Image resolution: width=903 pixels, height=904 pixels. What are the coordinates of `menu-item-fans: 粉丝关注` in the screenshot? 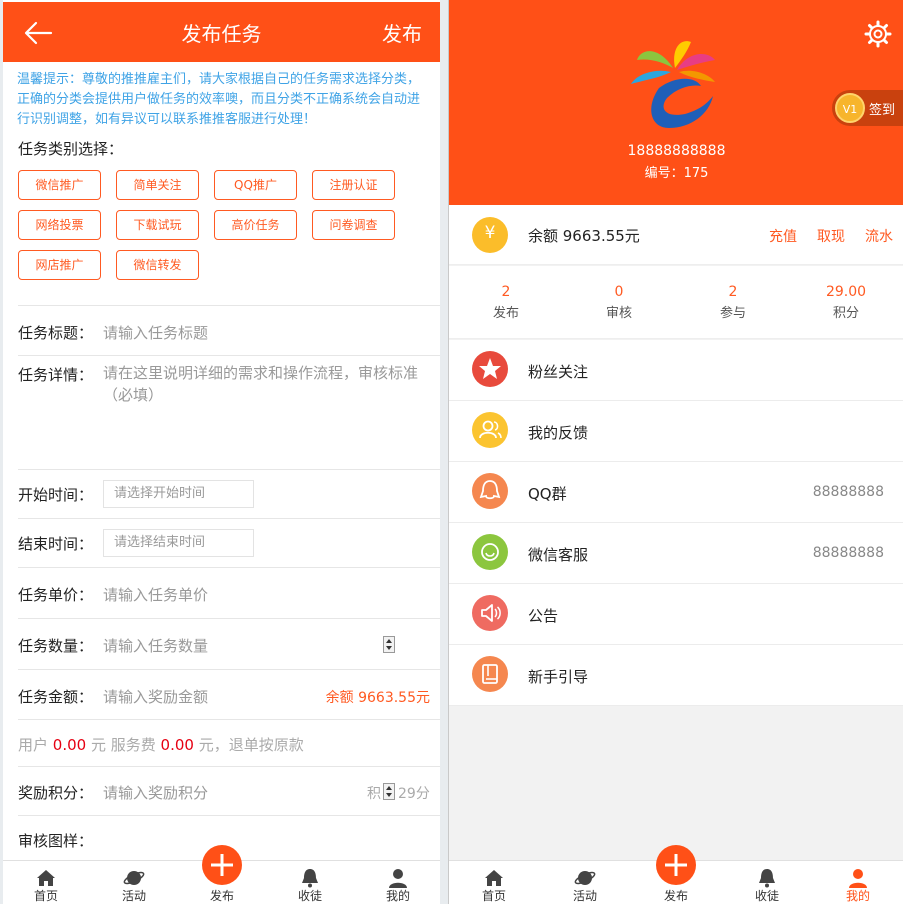 It's located at (676, 370).